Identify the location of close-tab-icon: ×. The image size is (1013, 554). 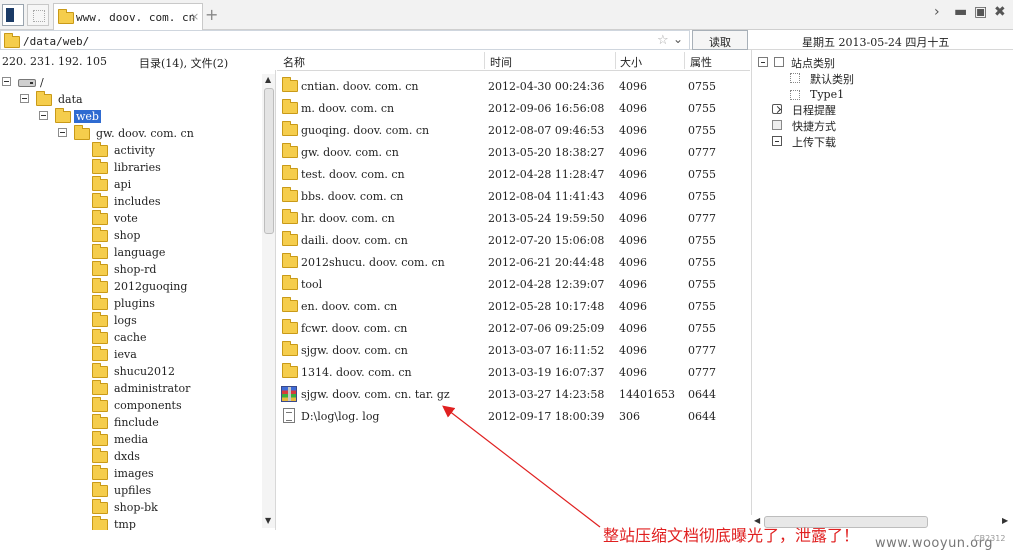
(194, 16).